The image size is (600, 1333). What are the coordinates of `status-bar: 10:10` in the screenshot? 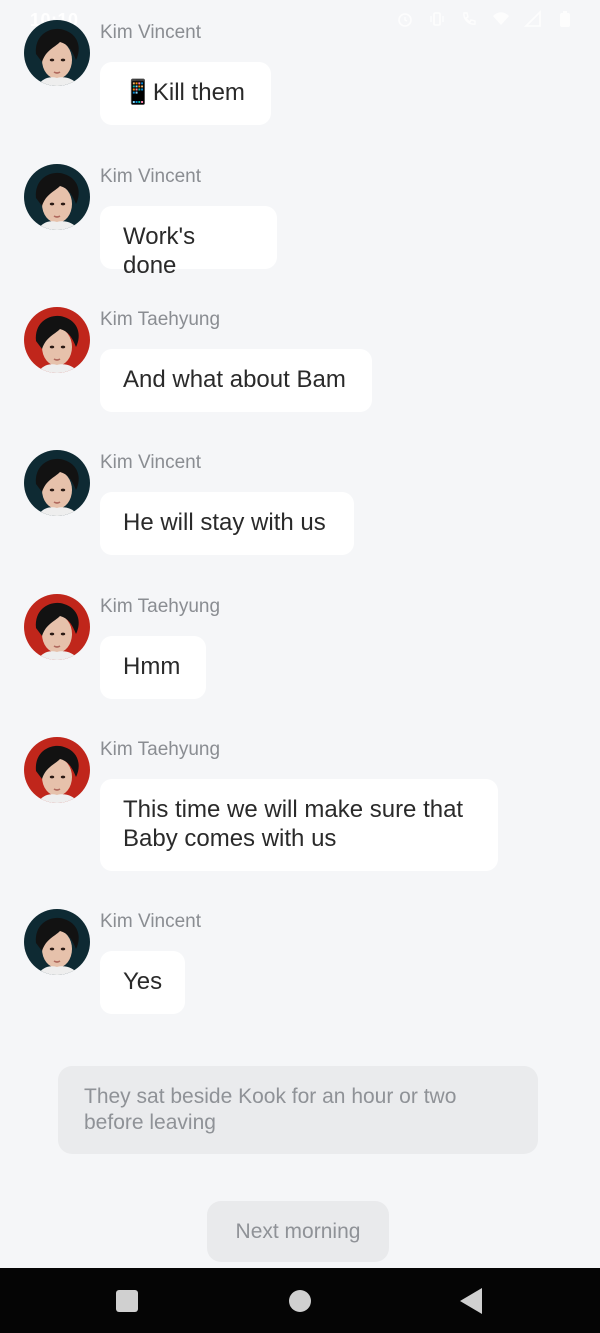 It's located at (300, 22).